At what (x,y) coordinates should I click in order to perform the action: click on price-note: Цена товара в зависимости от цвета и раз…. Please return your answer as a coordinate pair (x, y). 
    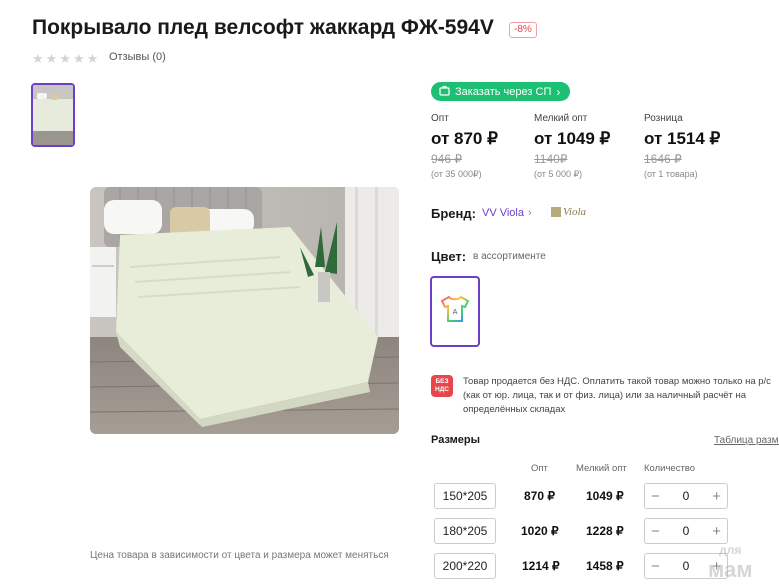
    Looking at the image, I should click on (239, 555).